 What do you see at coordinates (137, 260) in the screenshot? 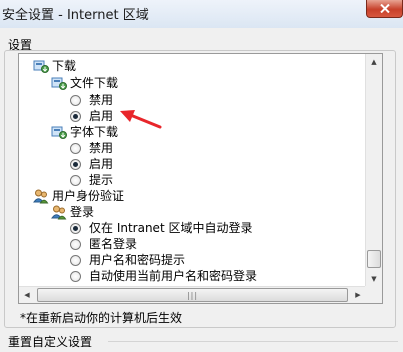
I see `radio-label: 用户名和密码提示` at bounding box center [137, 260].